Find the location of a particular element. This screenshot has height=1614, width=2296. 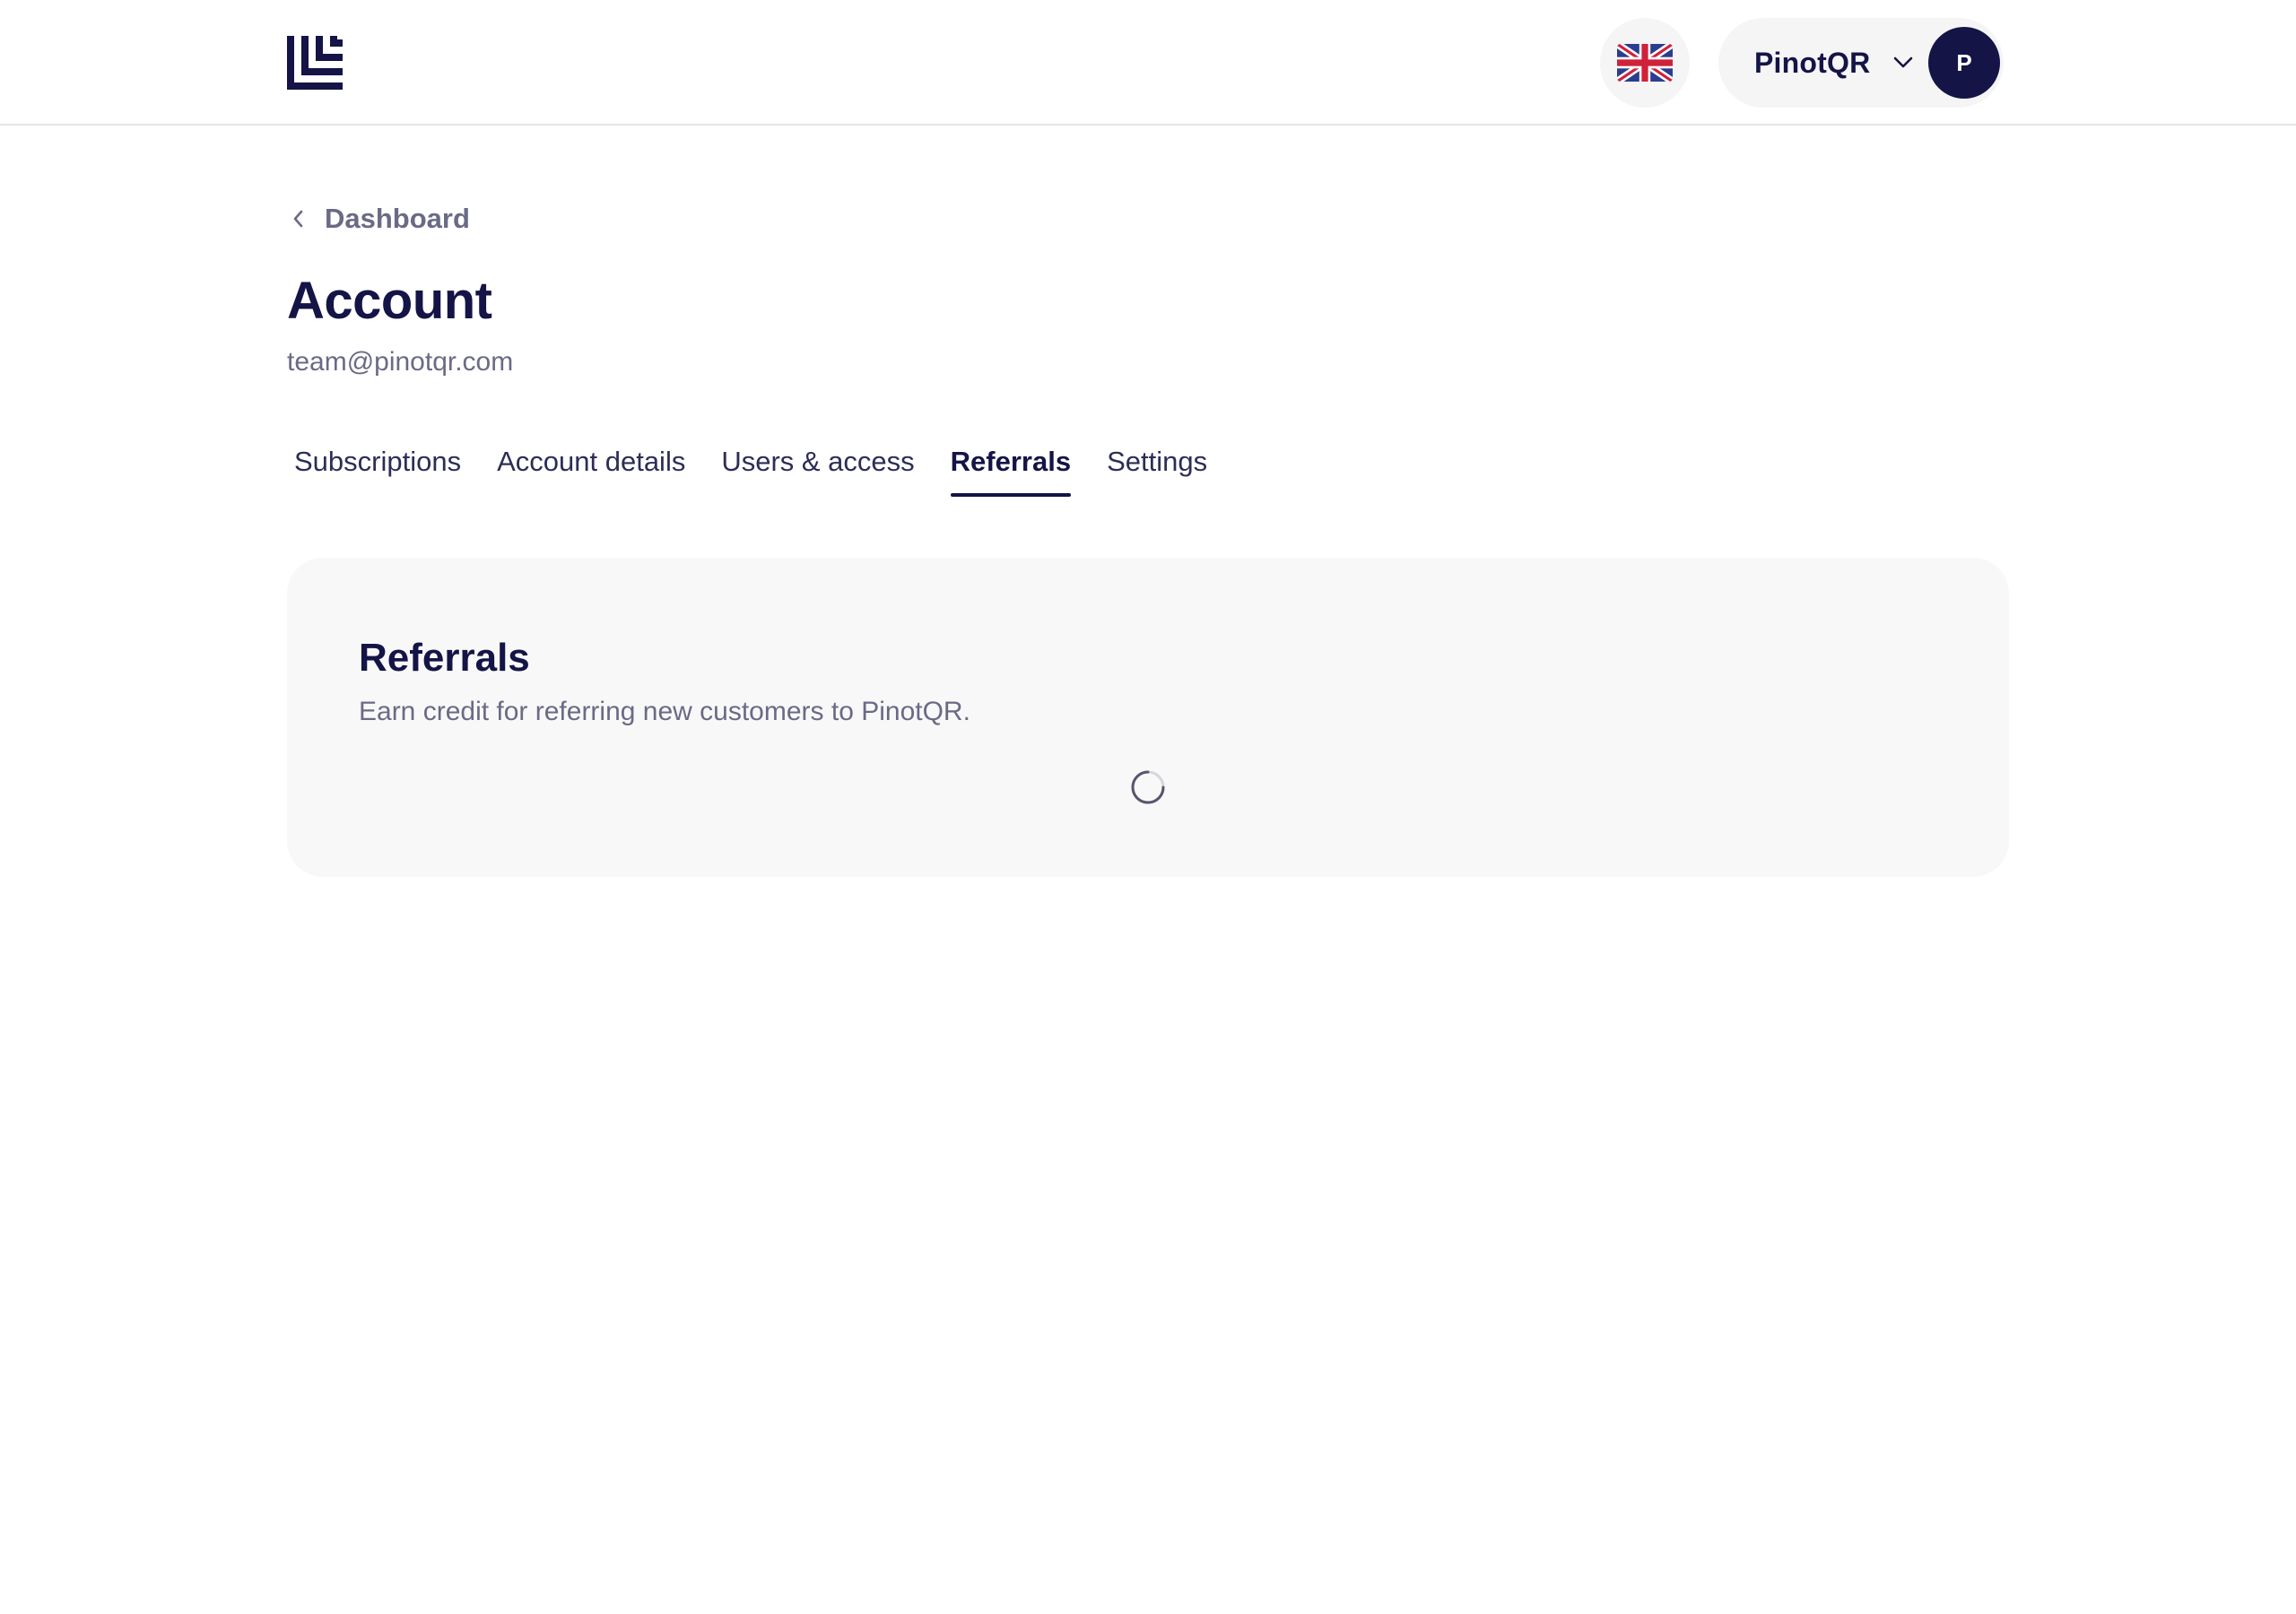

chevron-down-icon is located at coordinates (1903, 62).